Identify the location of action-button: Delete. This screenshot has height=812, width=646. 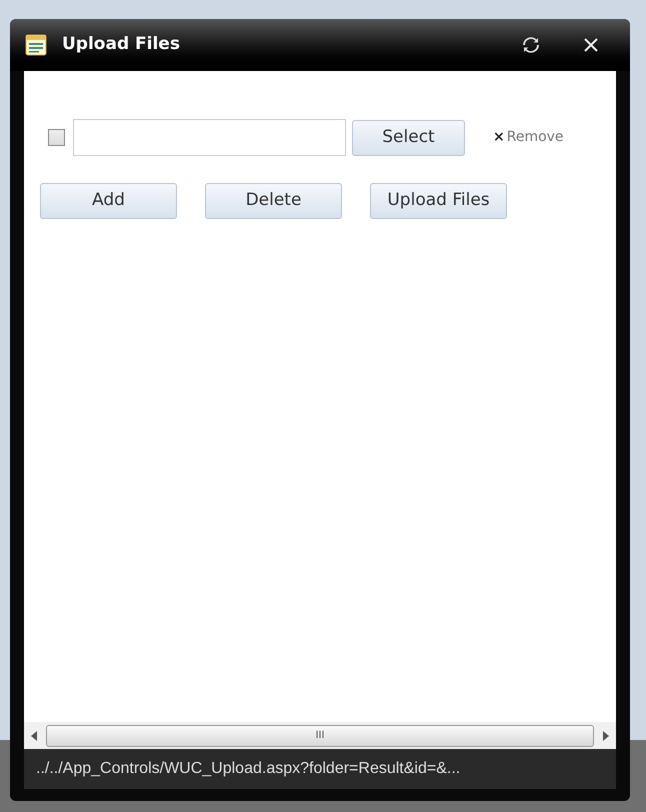
(273, 201).